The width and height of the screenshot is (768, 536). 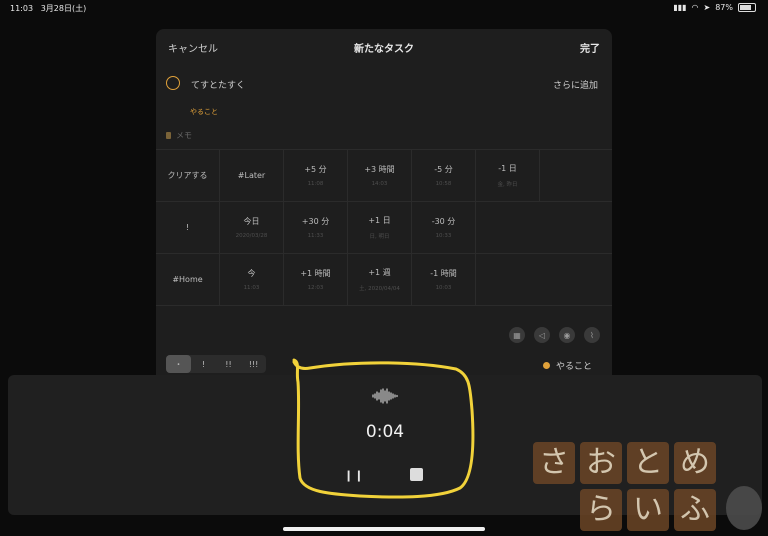 What do you see at coordinates (315, 221) in the screenshot?
I see `quick-date-label: +30 分` at bounding box center [315, 221].